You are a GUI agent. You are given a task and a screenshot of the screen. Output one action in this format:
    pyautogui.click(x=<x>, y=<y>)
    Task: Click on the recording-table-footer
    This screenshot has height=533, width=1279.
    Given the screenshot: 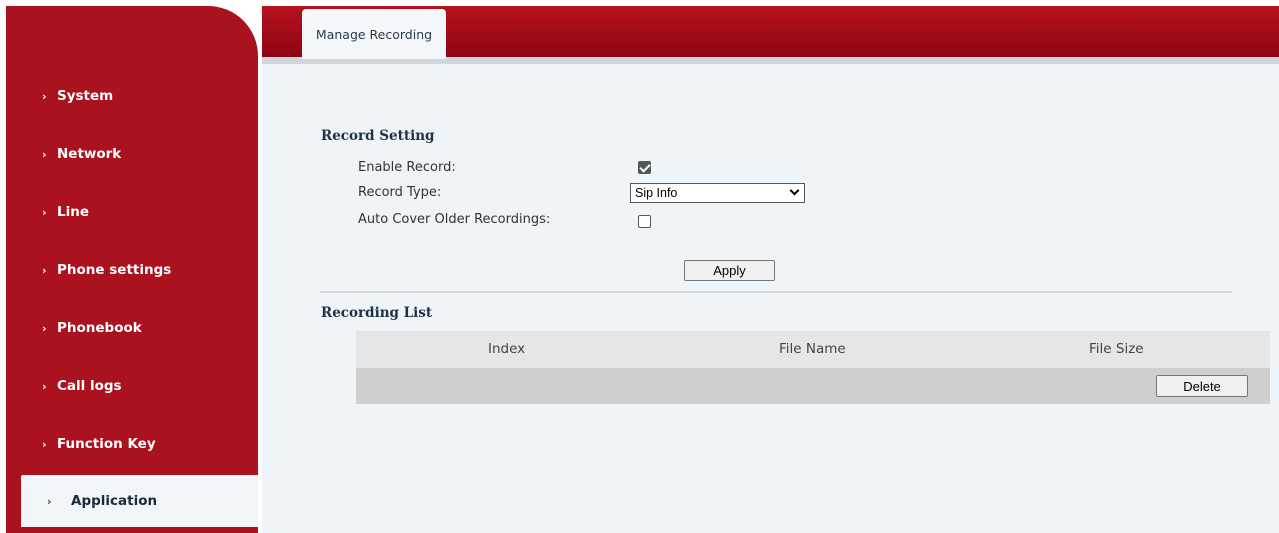 What is the action you would take?
    pyautogui.click(x=813, y=386)
    